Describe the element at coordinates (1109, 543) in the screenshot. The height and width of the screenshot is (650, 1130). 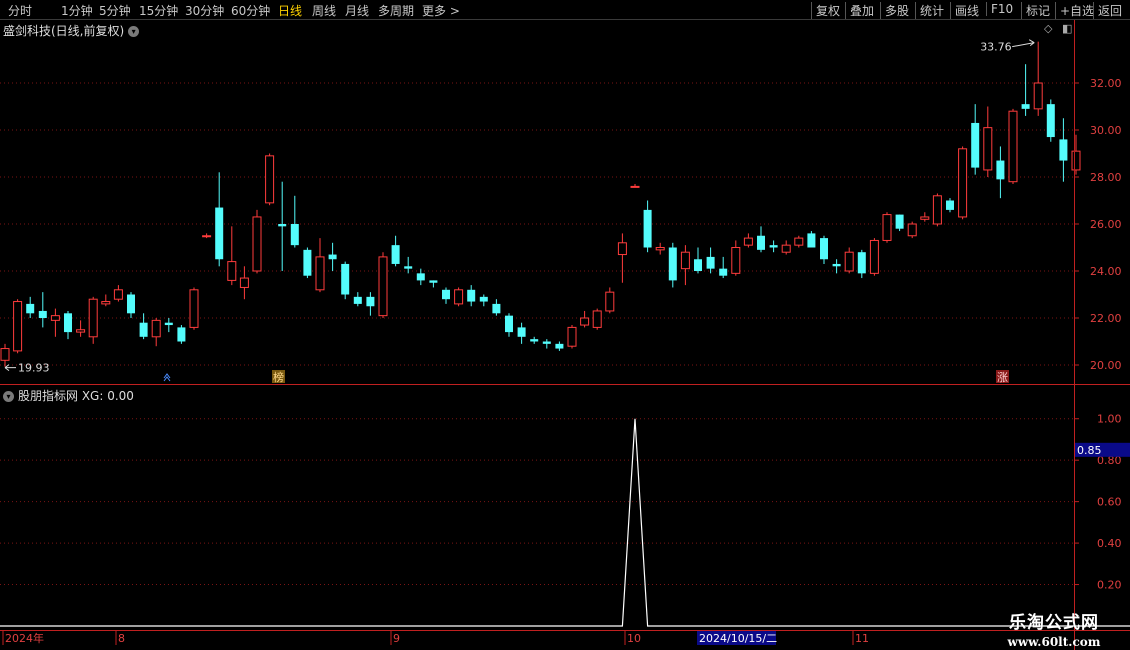
I see `indicator-tick-label: 0.40` at that location.